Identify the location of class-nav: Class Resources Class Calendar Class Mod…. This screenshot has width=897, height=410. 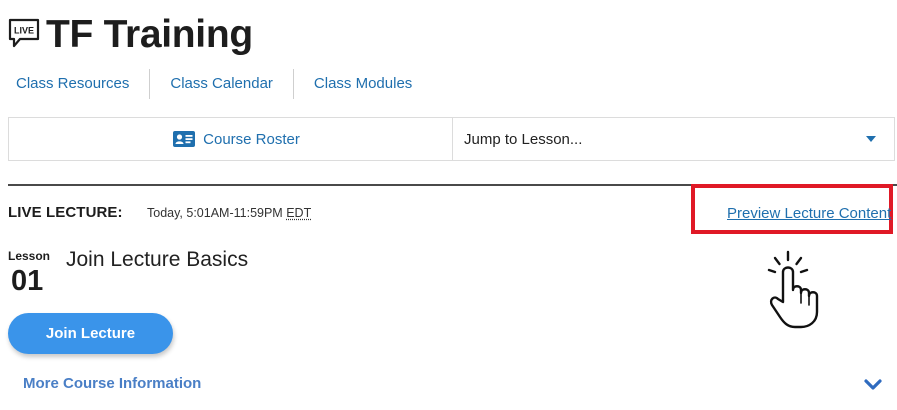
(216, 84).